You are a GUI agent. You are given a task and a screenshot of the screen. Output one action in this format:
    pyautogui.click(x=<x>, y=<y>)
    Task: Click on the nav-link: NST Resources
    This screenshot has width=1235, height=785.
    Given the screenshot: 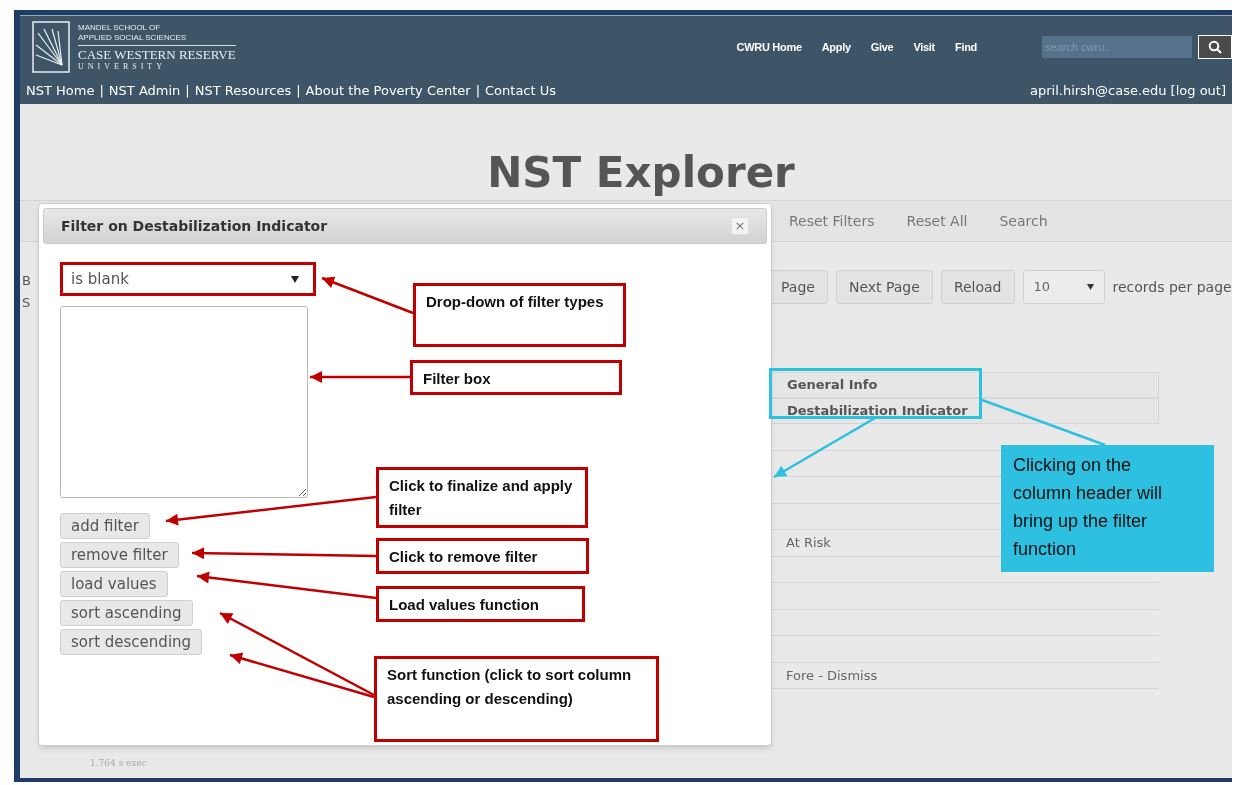 What is the action you would take?
    pyautogui.click(x=243, y=91)
    